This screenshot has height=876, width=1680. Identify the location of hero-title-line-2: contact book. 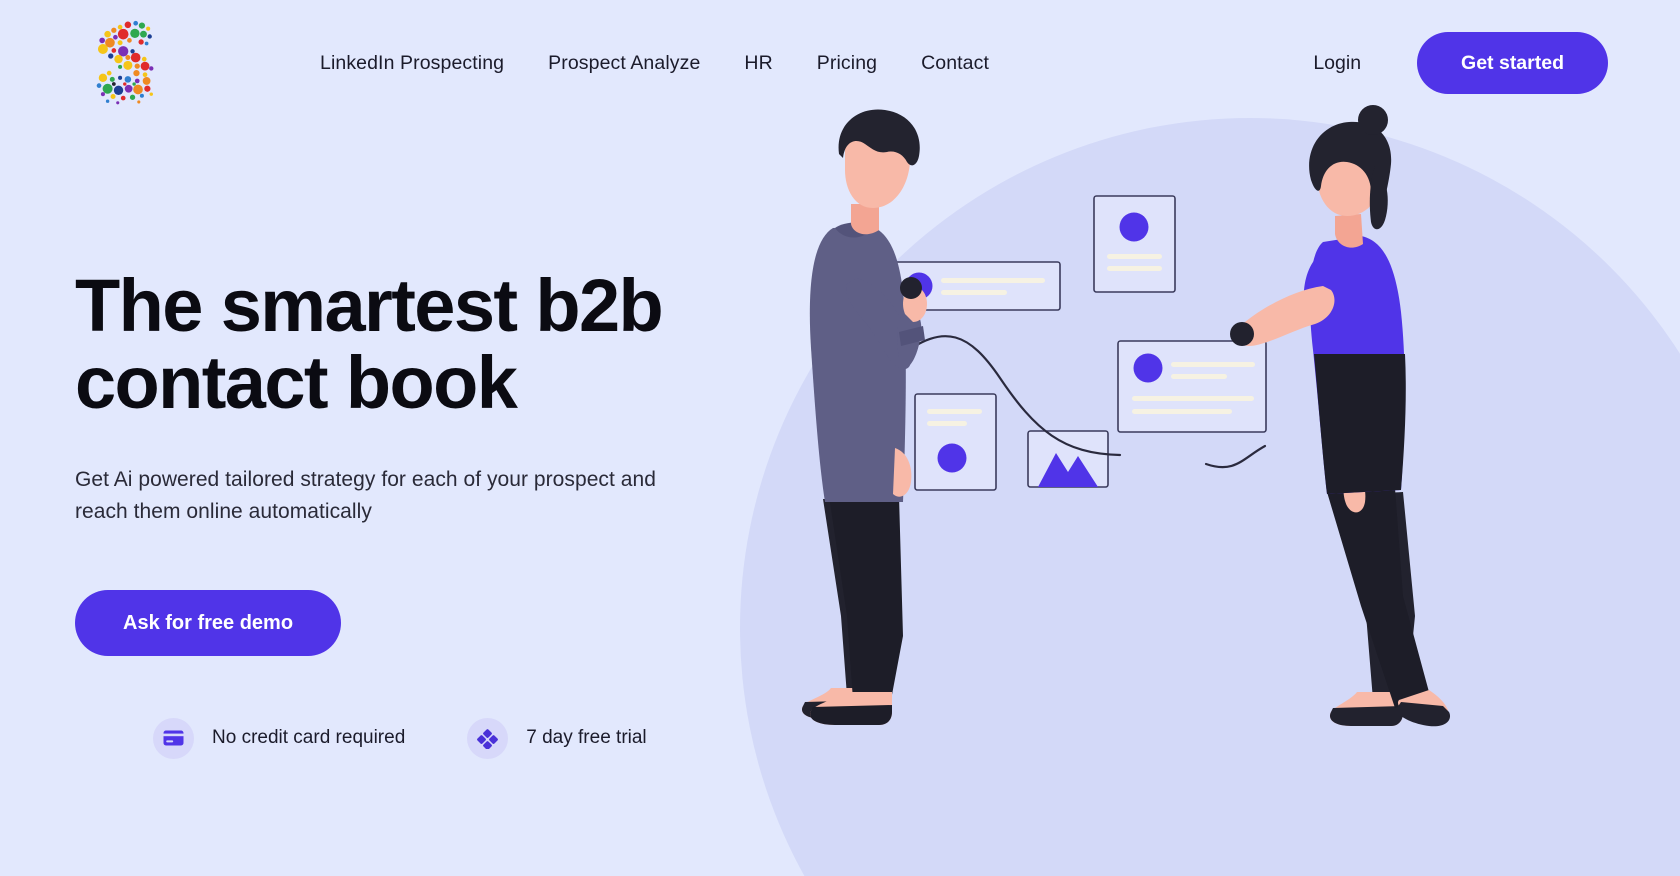
(296, 382).